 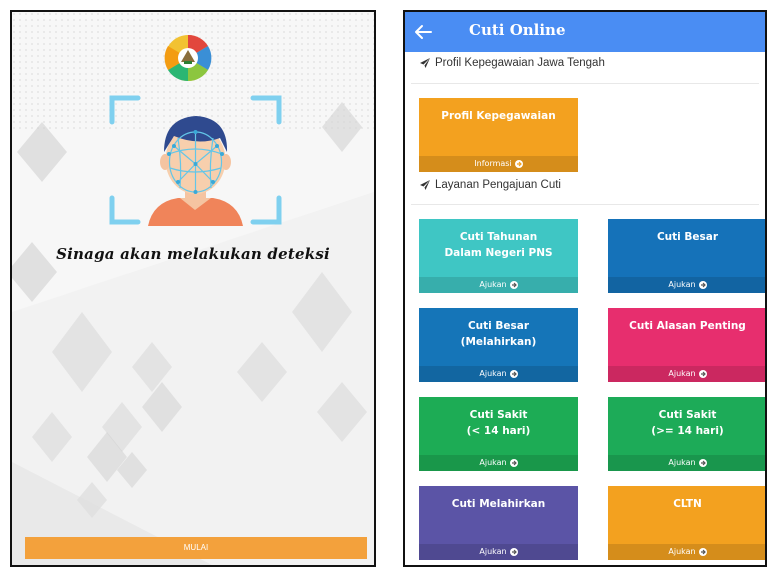 What do you see at coordinates (498, 245) in the screenshot?
I see `card-title: Cuti Tahunan Dalam Negeri PNS` at bounding box center [498, 245].